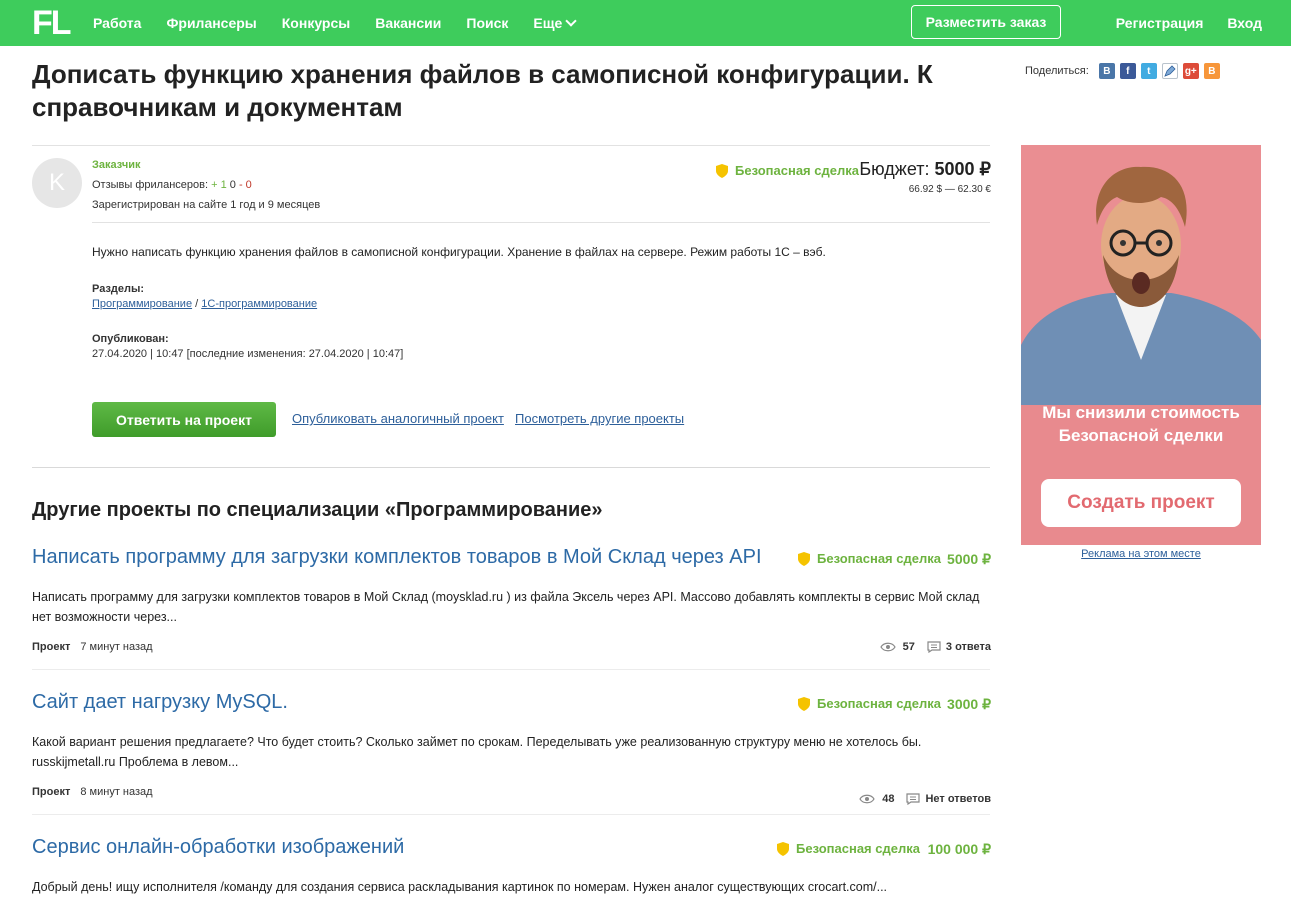 The height and width of the screenshot is (902, 1291). I want to click on project-time: 7 минут назад, so click(116, 647).